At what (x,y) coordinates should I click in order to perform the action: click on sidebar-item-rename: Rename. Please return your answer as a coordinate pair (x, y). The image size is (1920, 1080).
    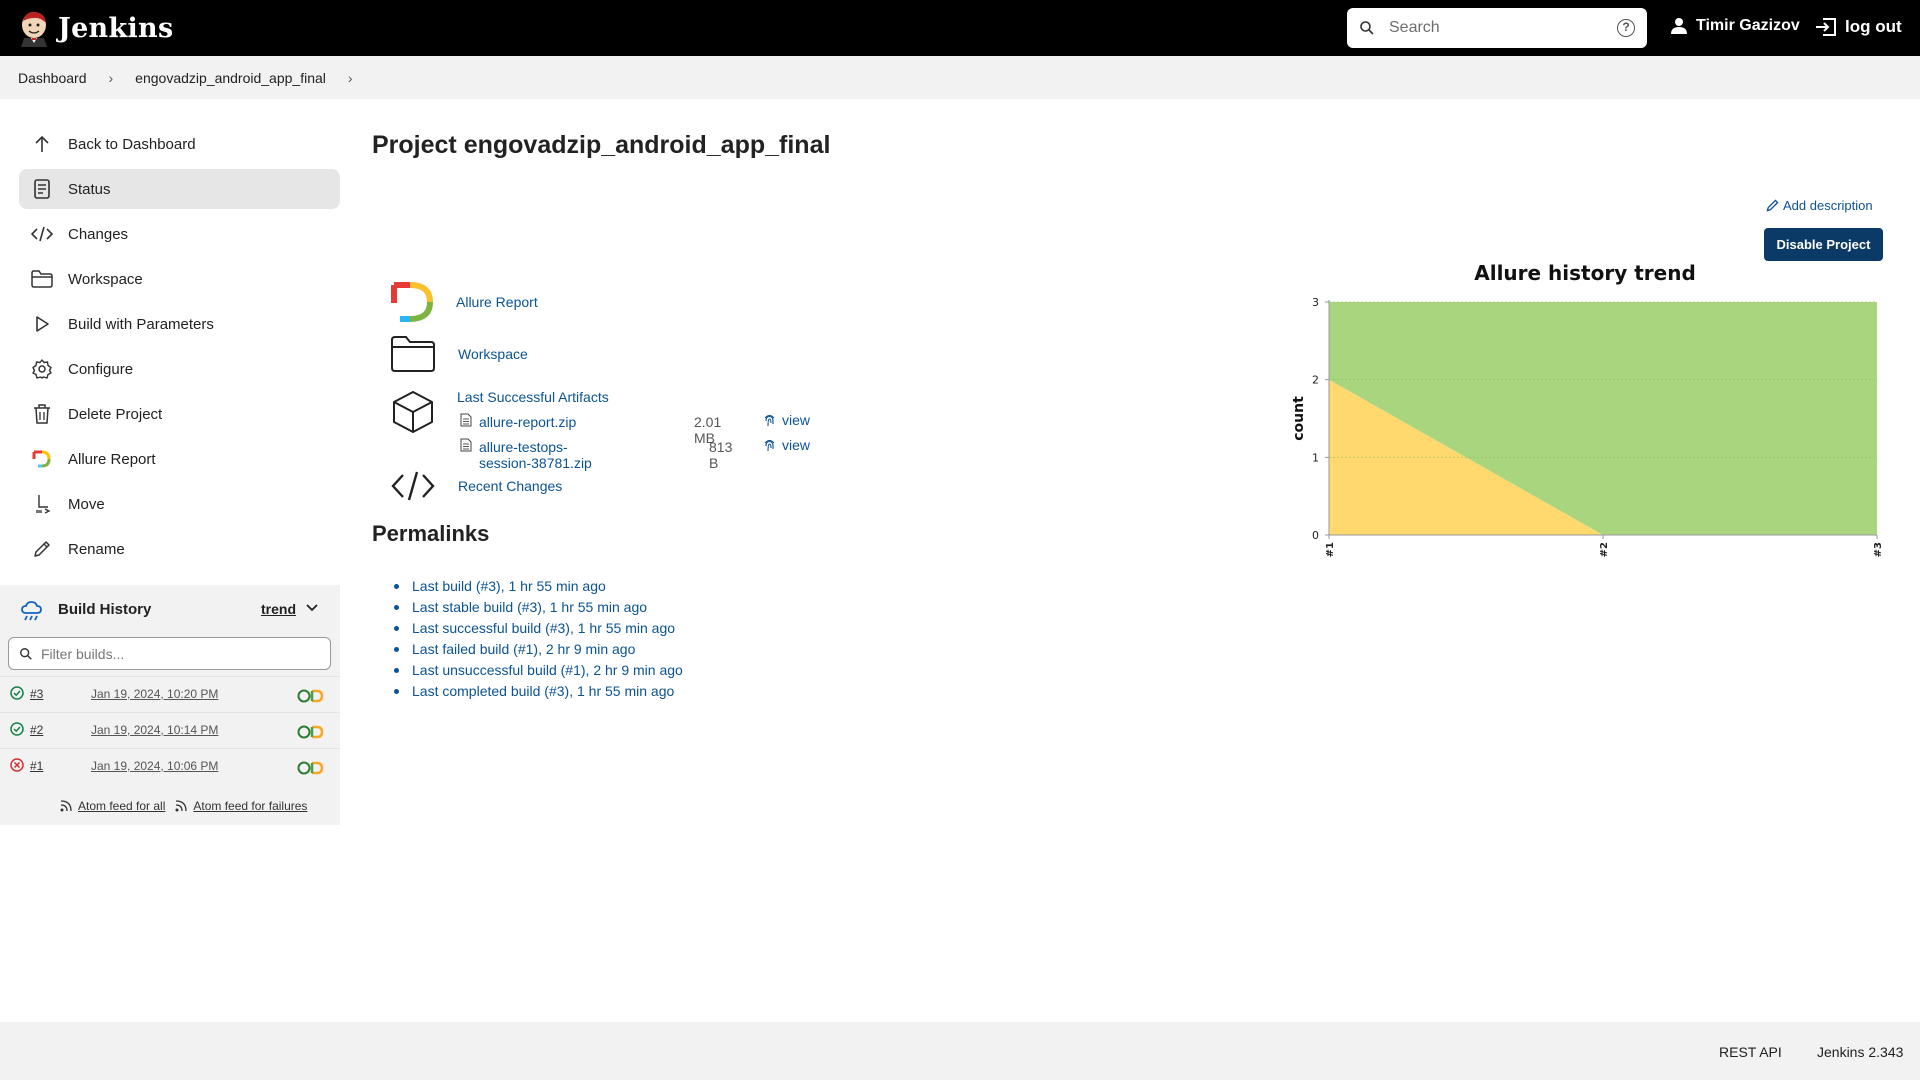
    Looking at the image, I should click on (179, 549).